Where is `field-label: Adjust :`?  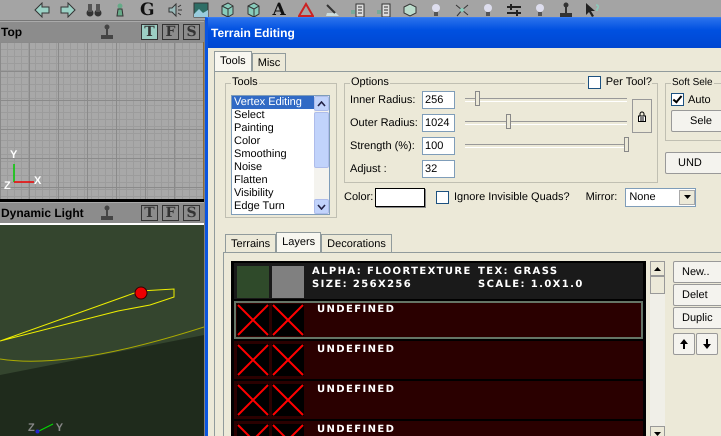
field-label: Adjust : is located at coordinates (369, 169).